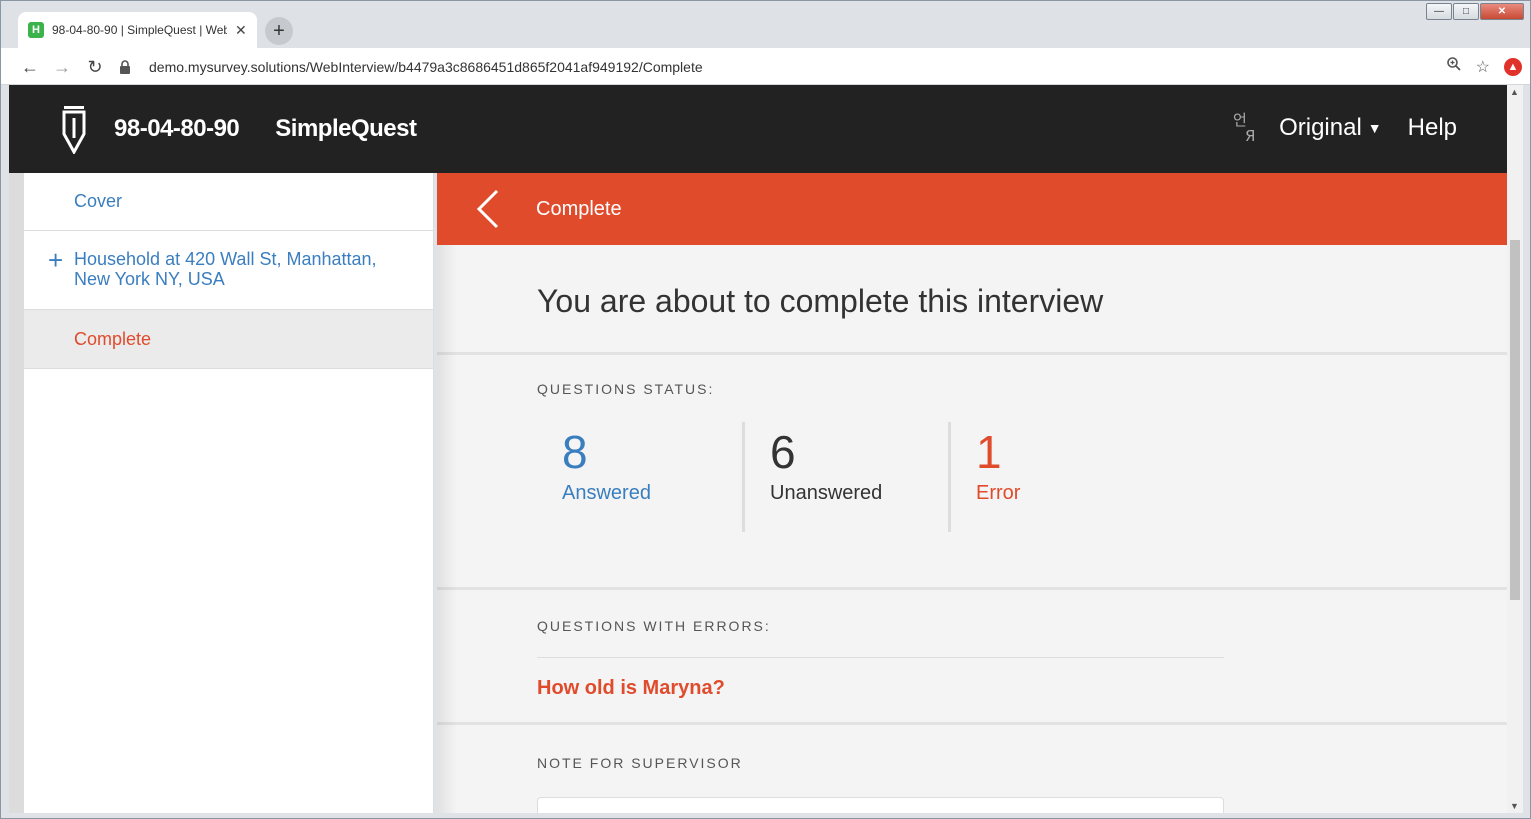 The image size is (1531, 819). Describe the element at coordinates (1051, 477) in the screenshot. I see `error-stat: 1 Error` at that location.